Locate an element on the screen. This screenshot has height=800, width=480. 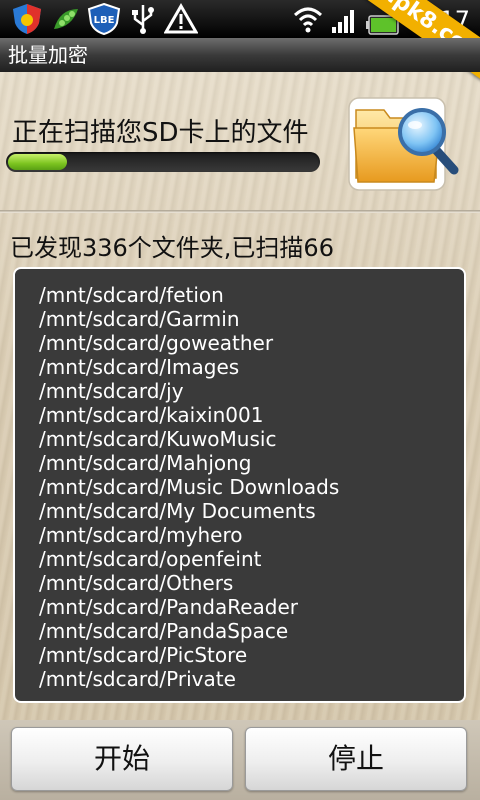
warning-icon is located at coordinates (181, 18).